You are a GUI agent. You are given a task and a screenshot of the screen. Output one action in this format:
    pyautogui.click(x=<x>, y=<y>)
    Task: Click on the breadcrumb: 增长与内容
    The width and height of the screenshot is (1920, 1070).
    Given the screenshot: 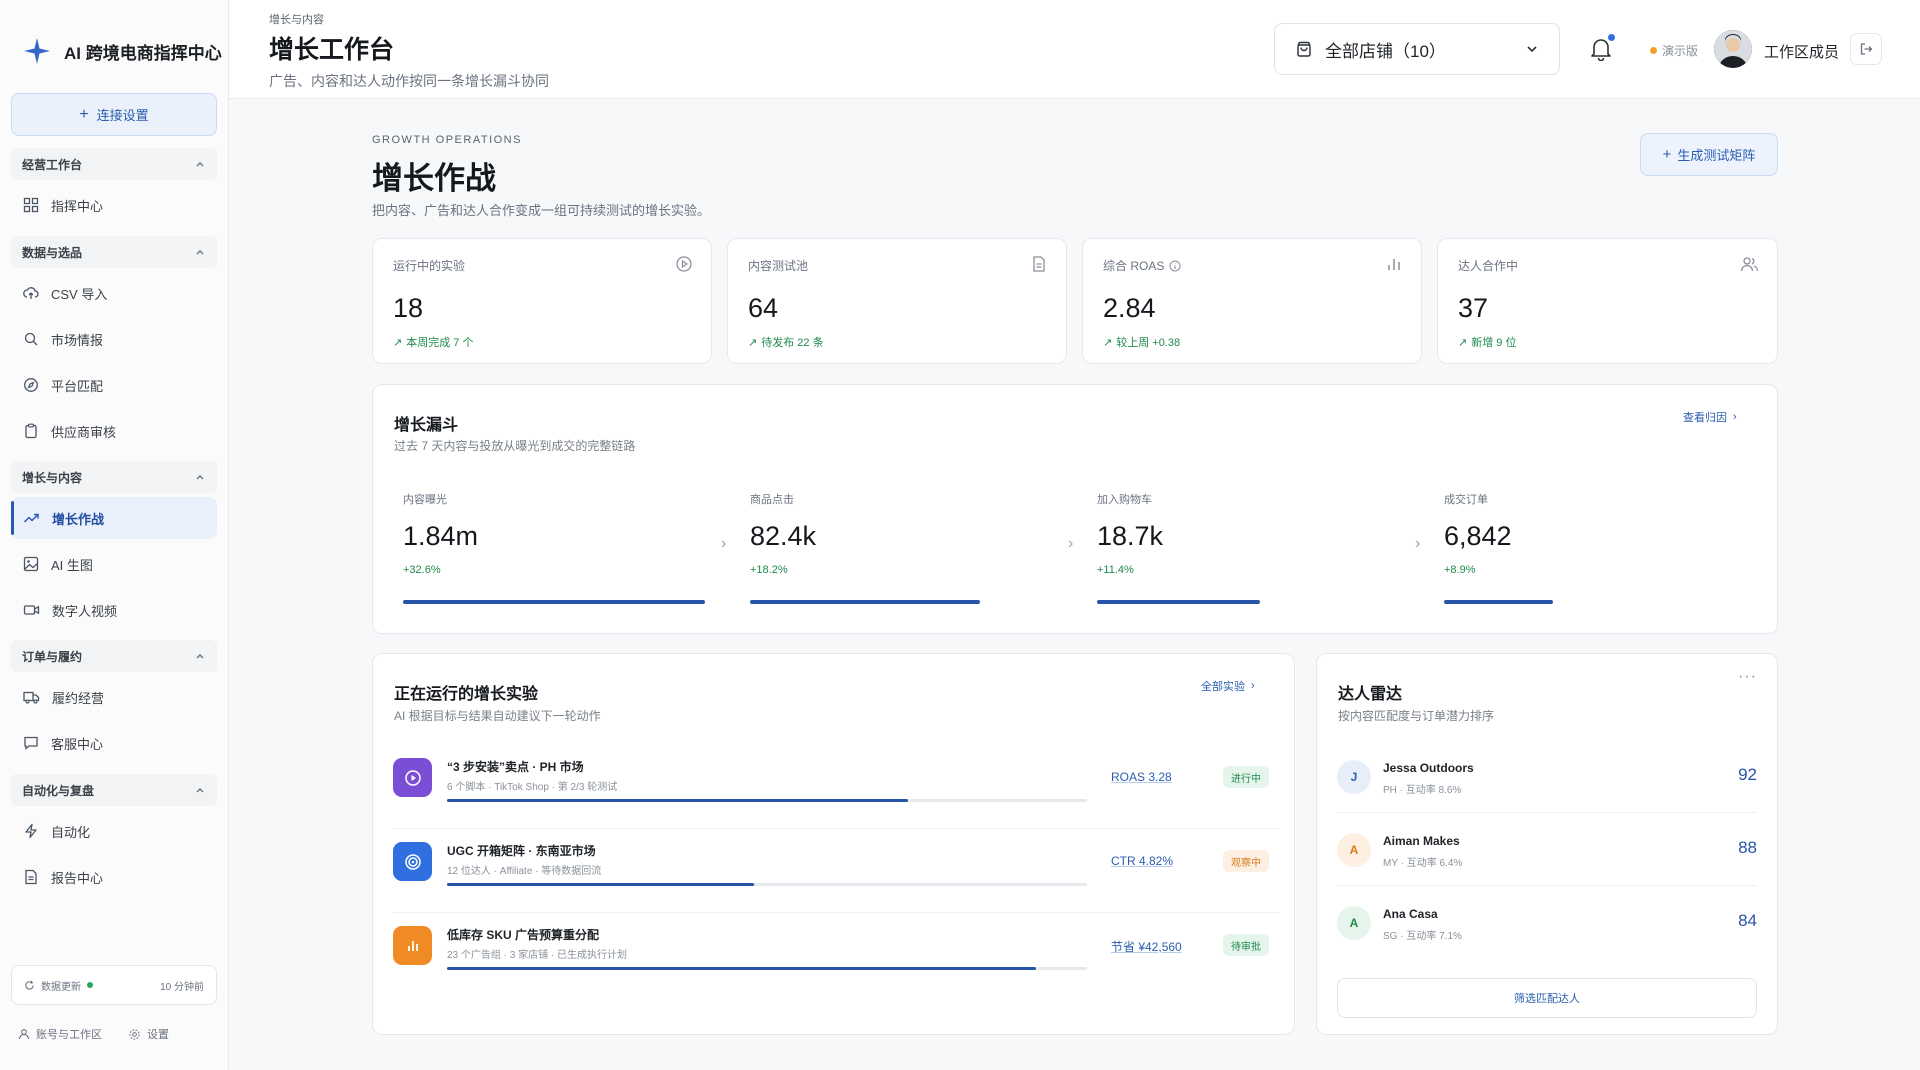 What is the action you would take?
    pyautogui.click(x=296, y=19)
    